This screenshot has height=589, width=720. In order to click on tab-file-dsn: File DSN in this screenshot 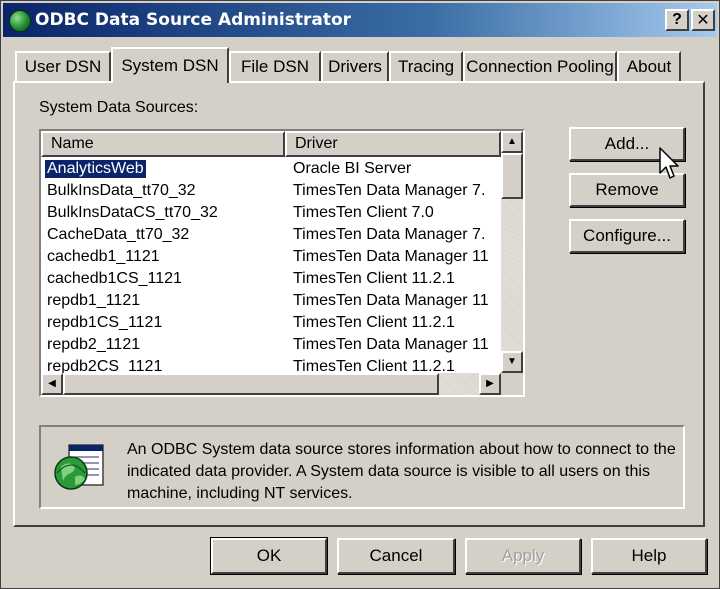, I will do `click(275, 66)`.